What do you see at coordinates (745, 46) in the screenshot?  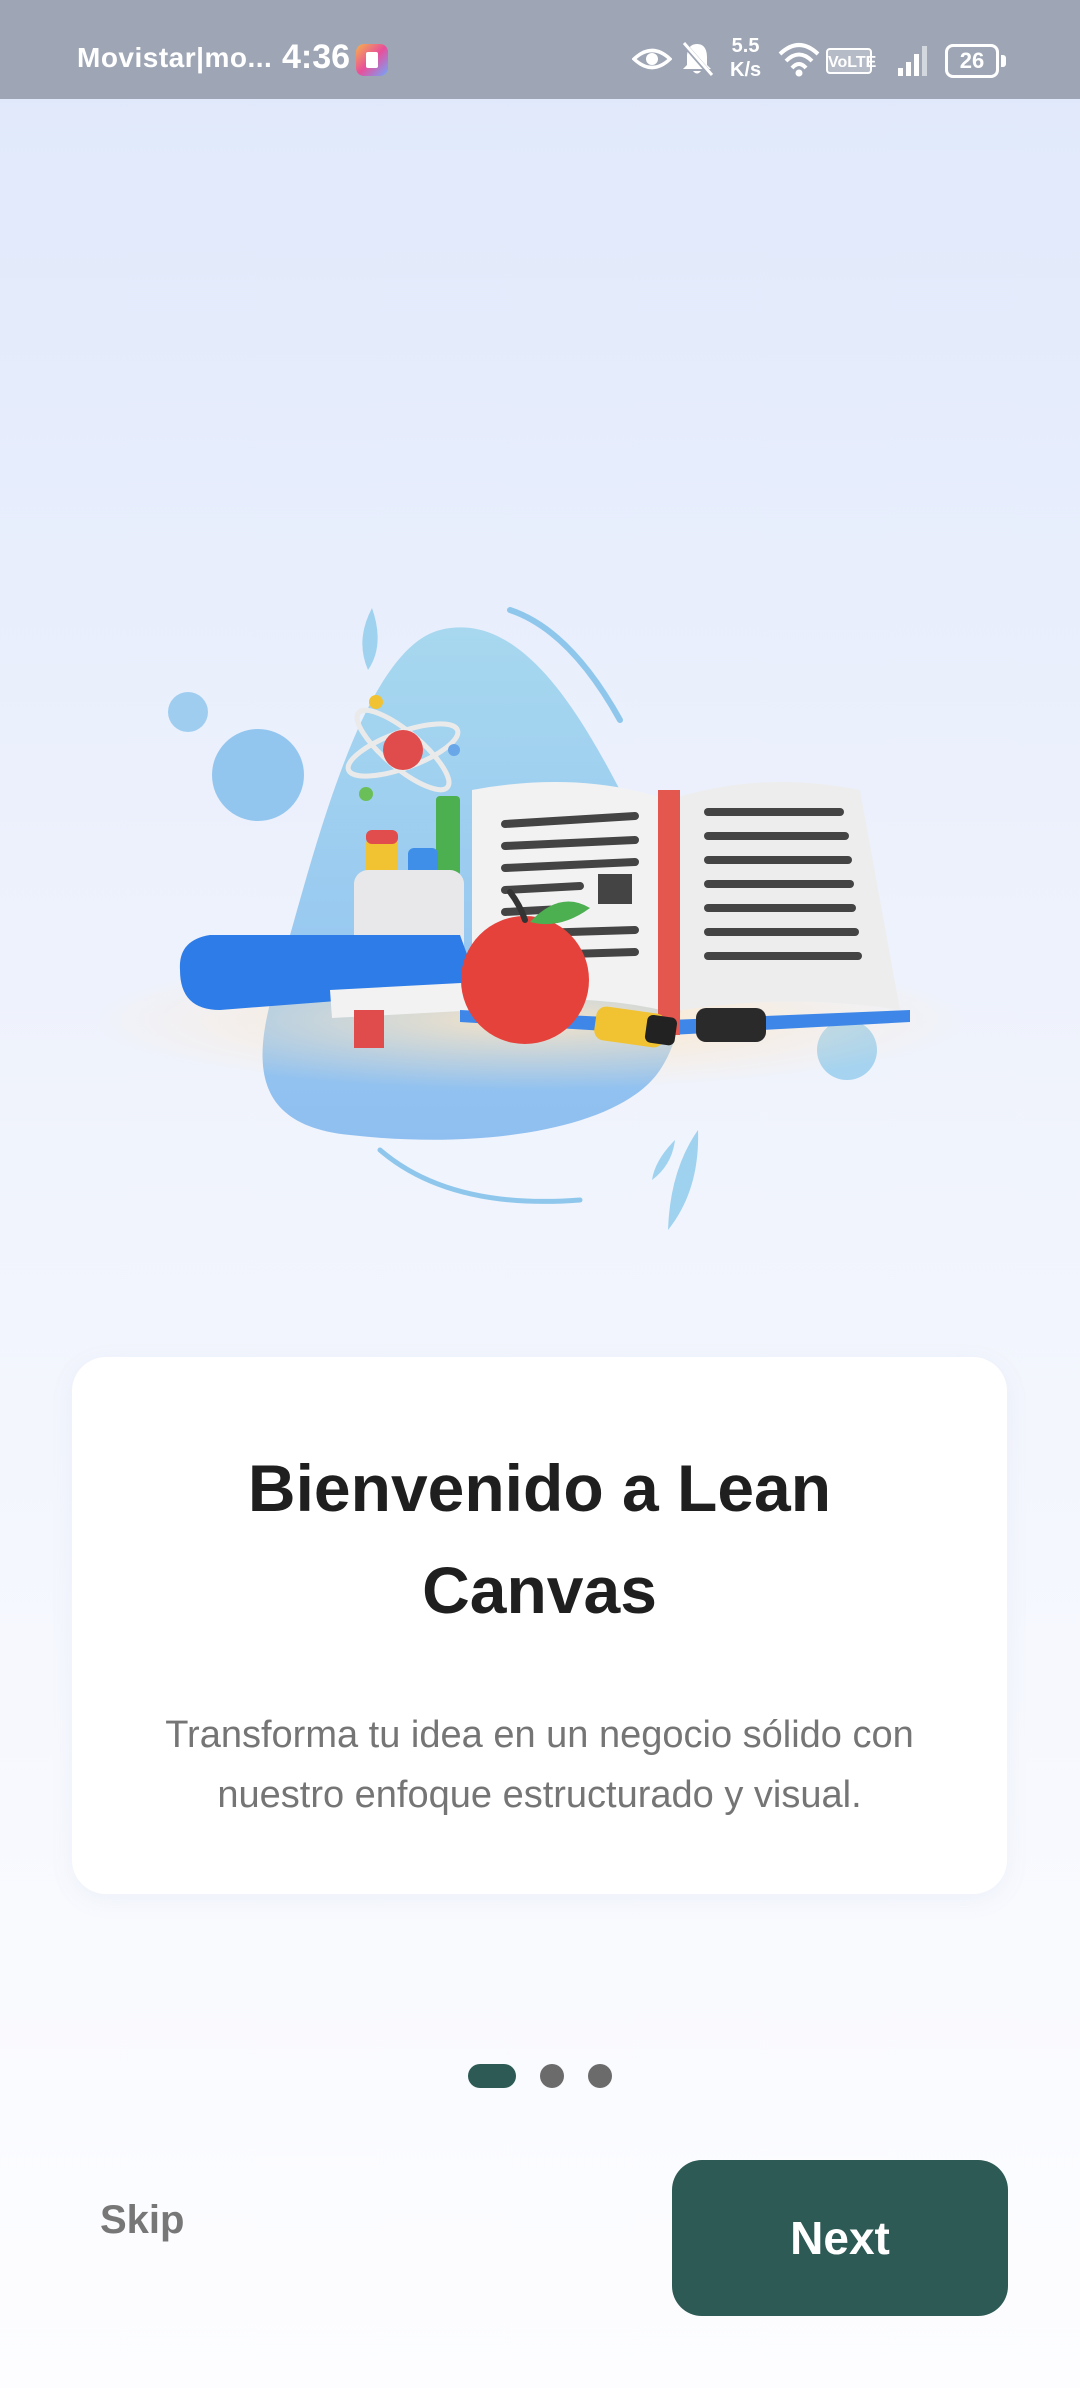 I see `network-speed-value: 5.5` at bounding box center [745, 46].